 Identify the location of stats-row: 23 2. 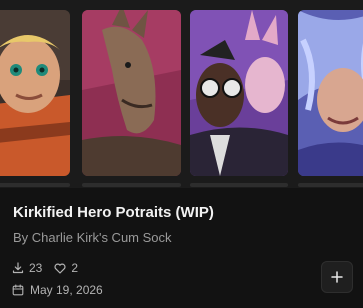
(51, 268).